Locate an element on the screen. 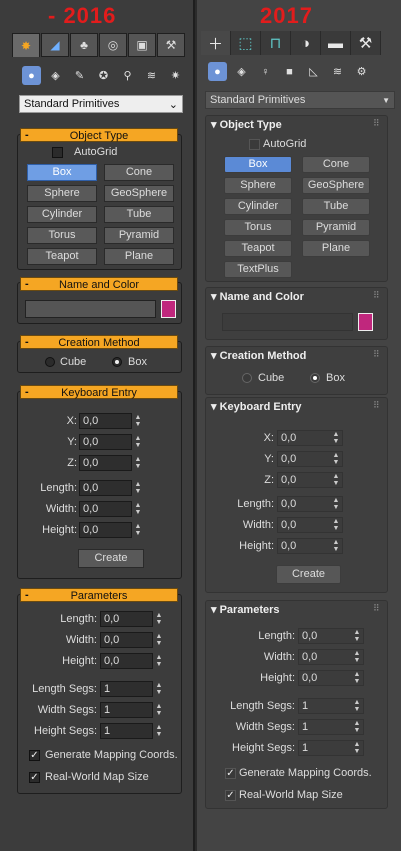  keyboard-entry-header: ▾ Keyboard Entry is located at coordinates (256, 406).